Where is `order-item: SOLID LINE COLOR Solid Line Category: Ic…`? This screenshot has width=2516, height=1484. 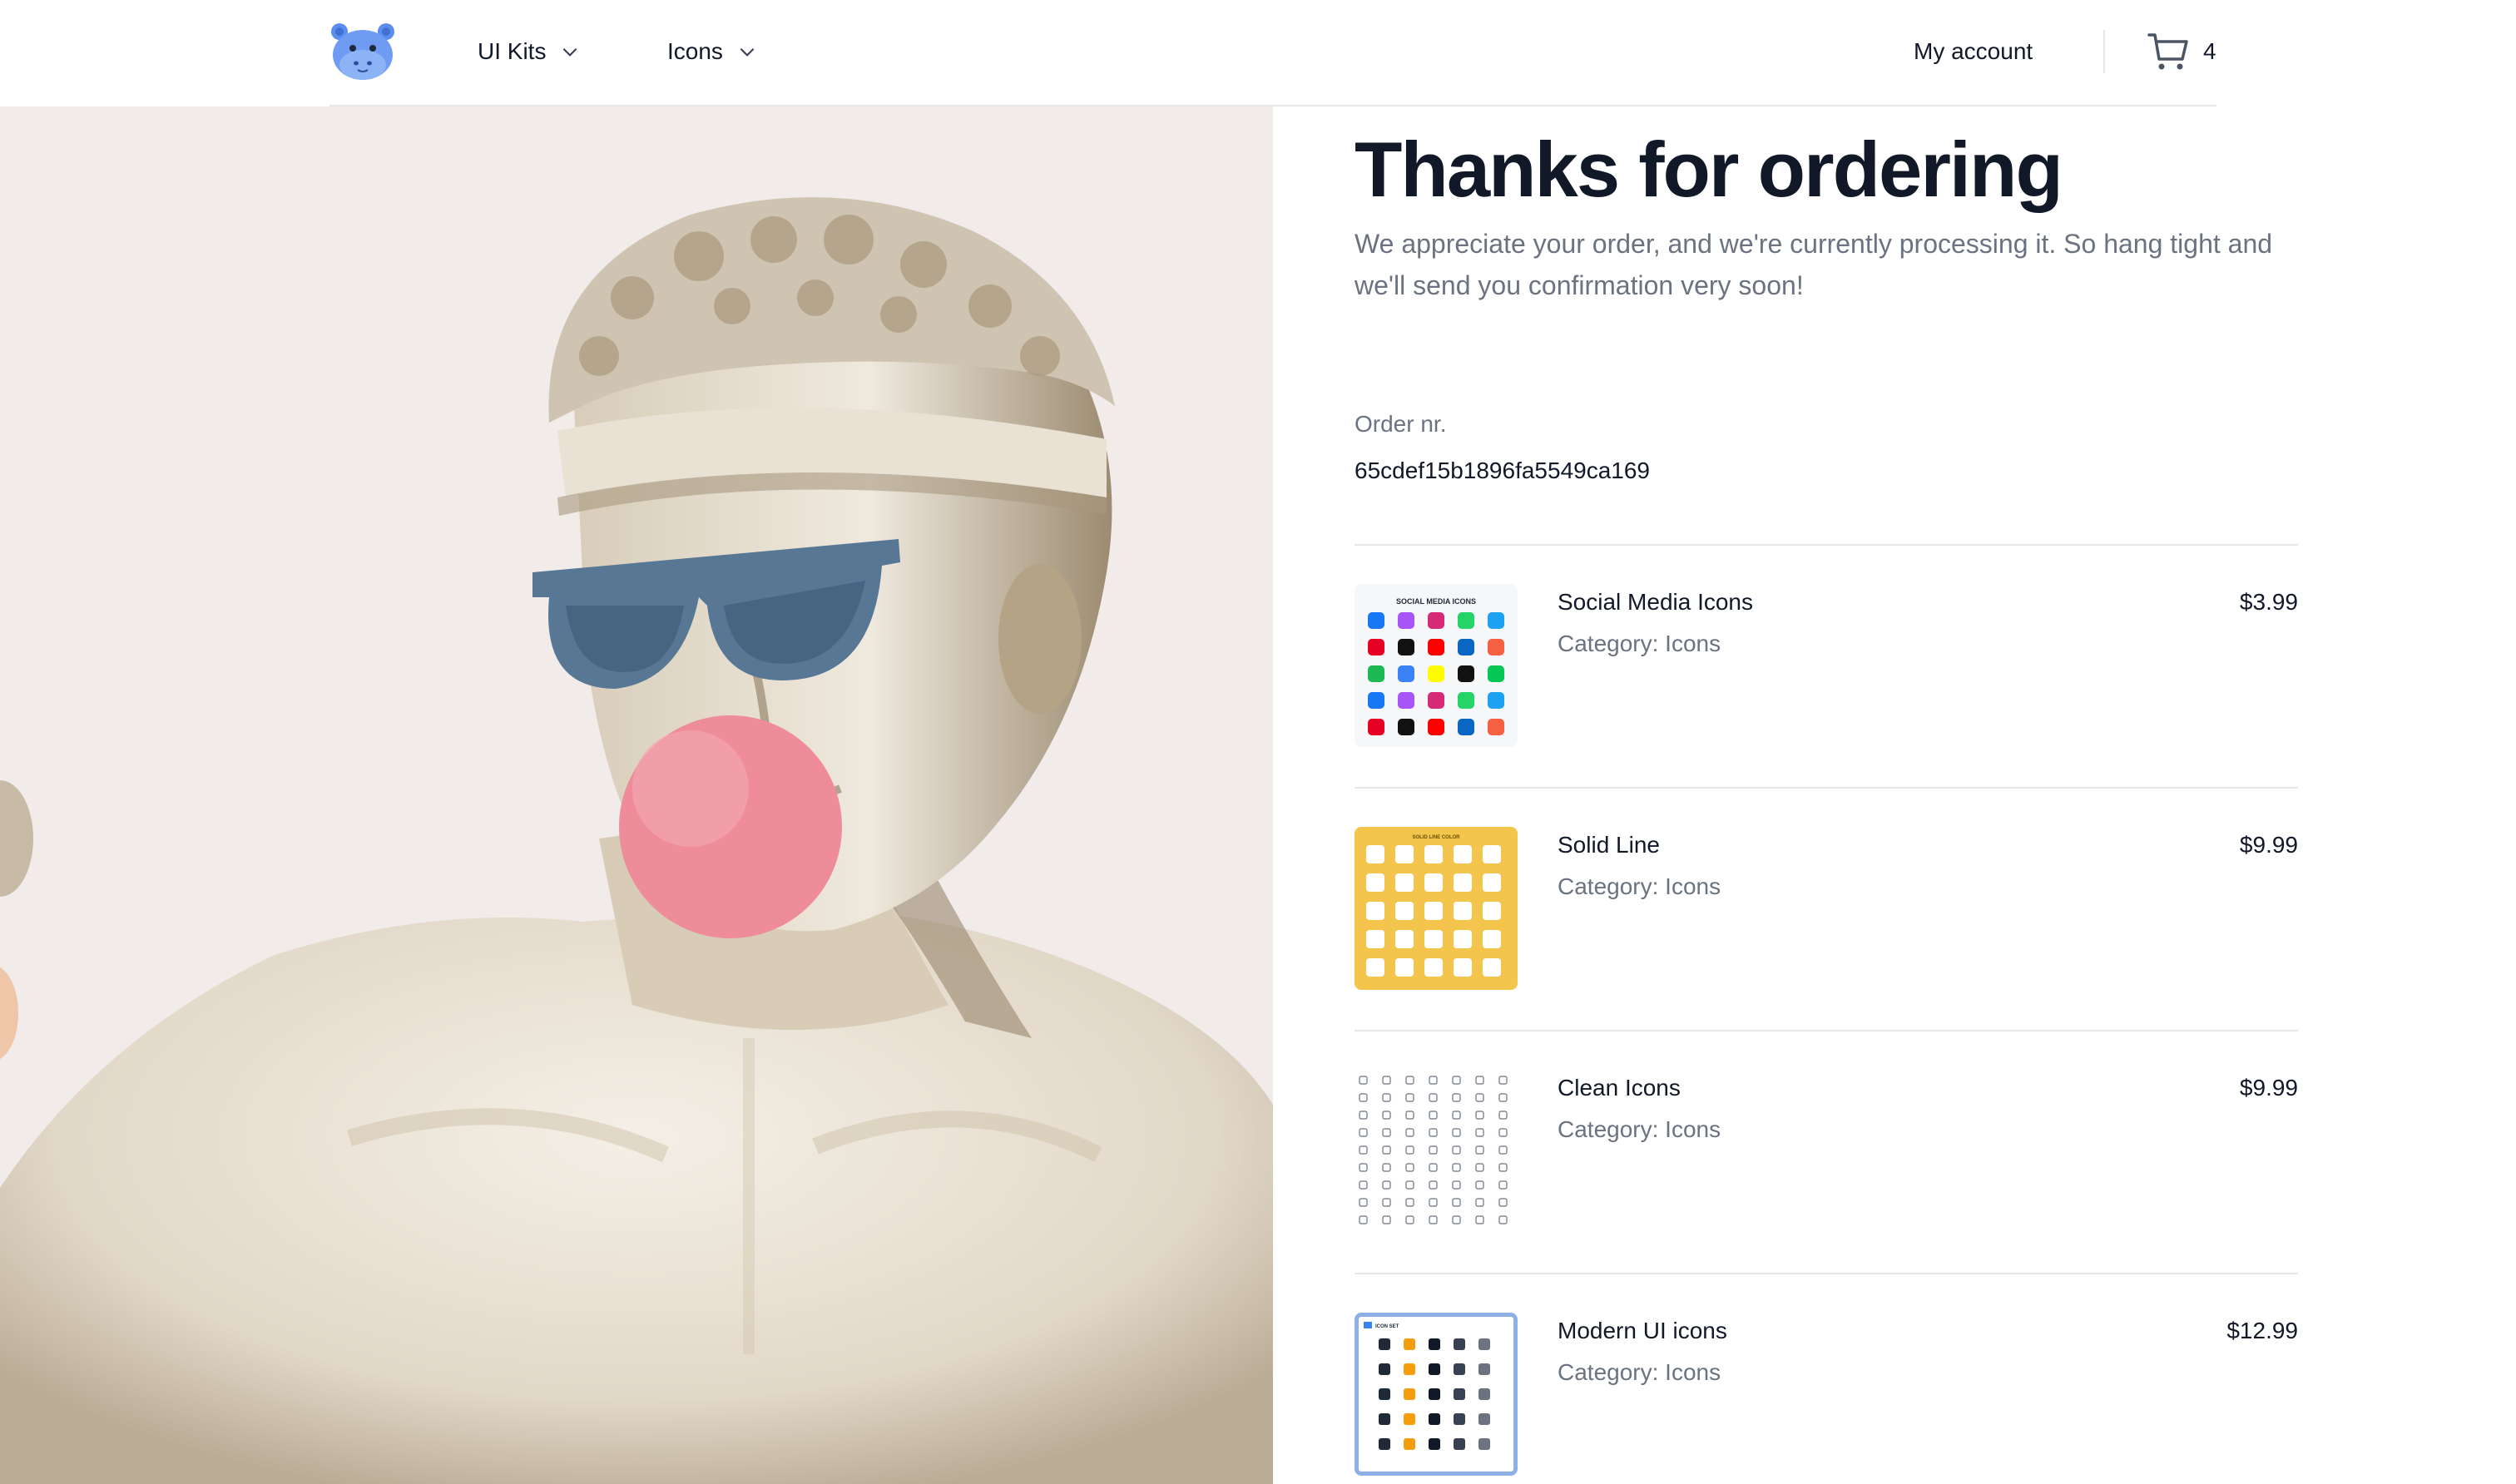
order-item: SOLID LINE COLOR Solid Line Category: Ic… is located at coordinates (1826, 909).